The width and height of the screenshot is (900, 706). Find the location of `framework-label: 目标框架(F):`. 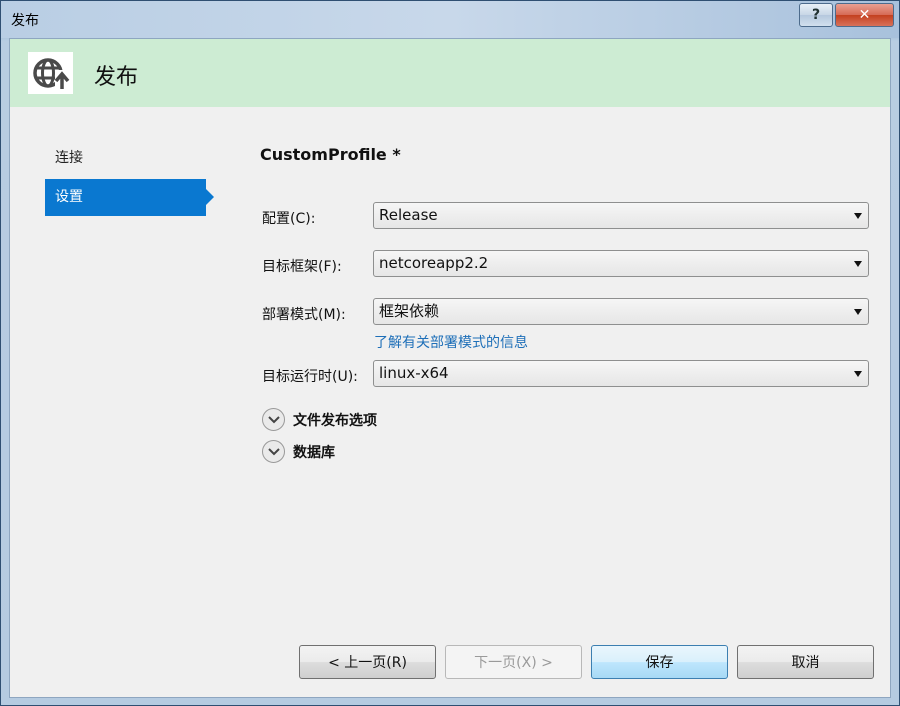

framework-label: 目标框架(F): is located at coordinates (302, 267).